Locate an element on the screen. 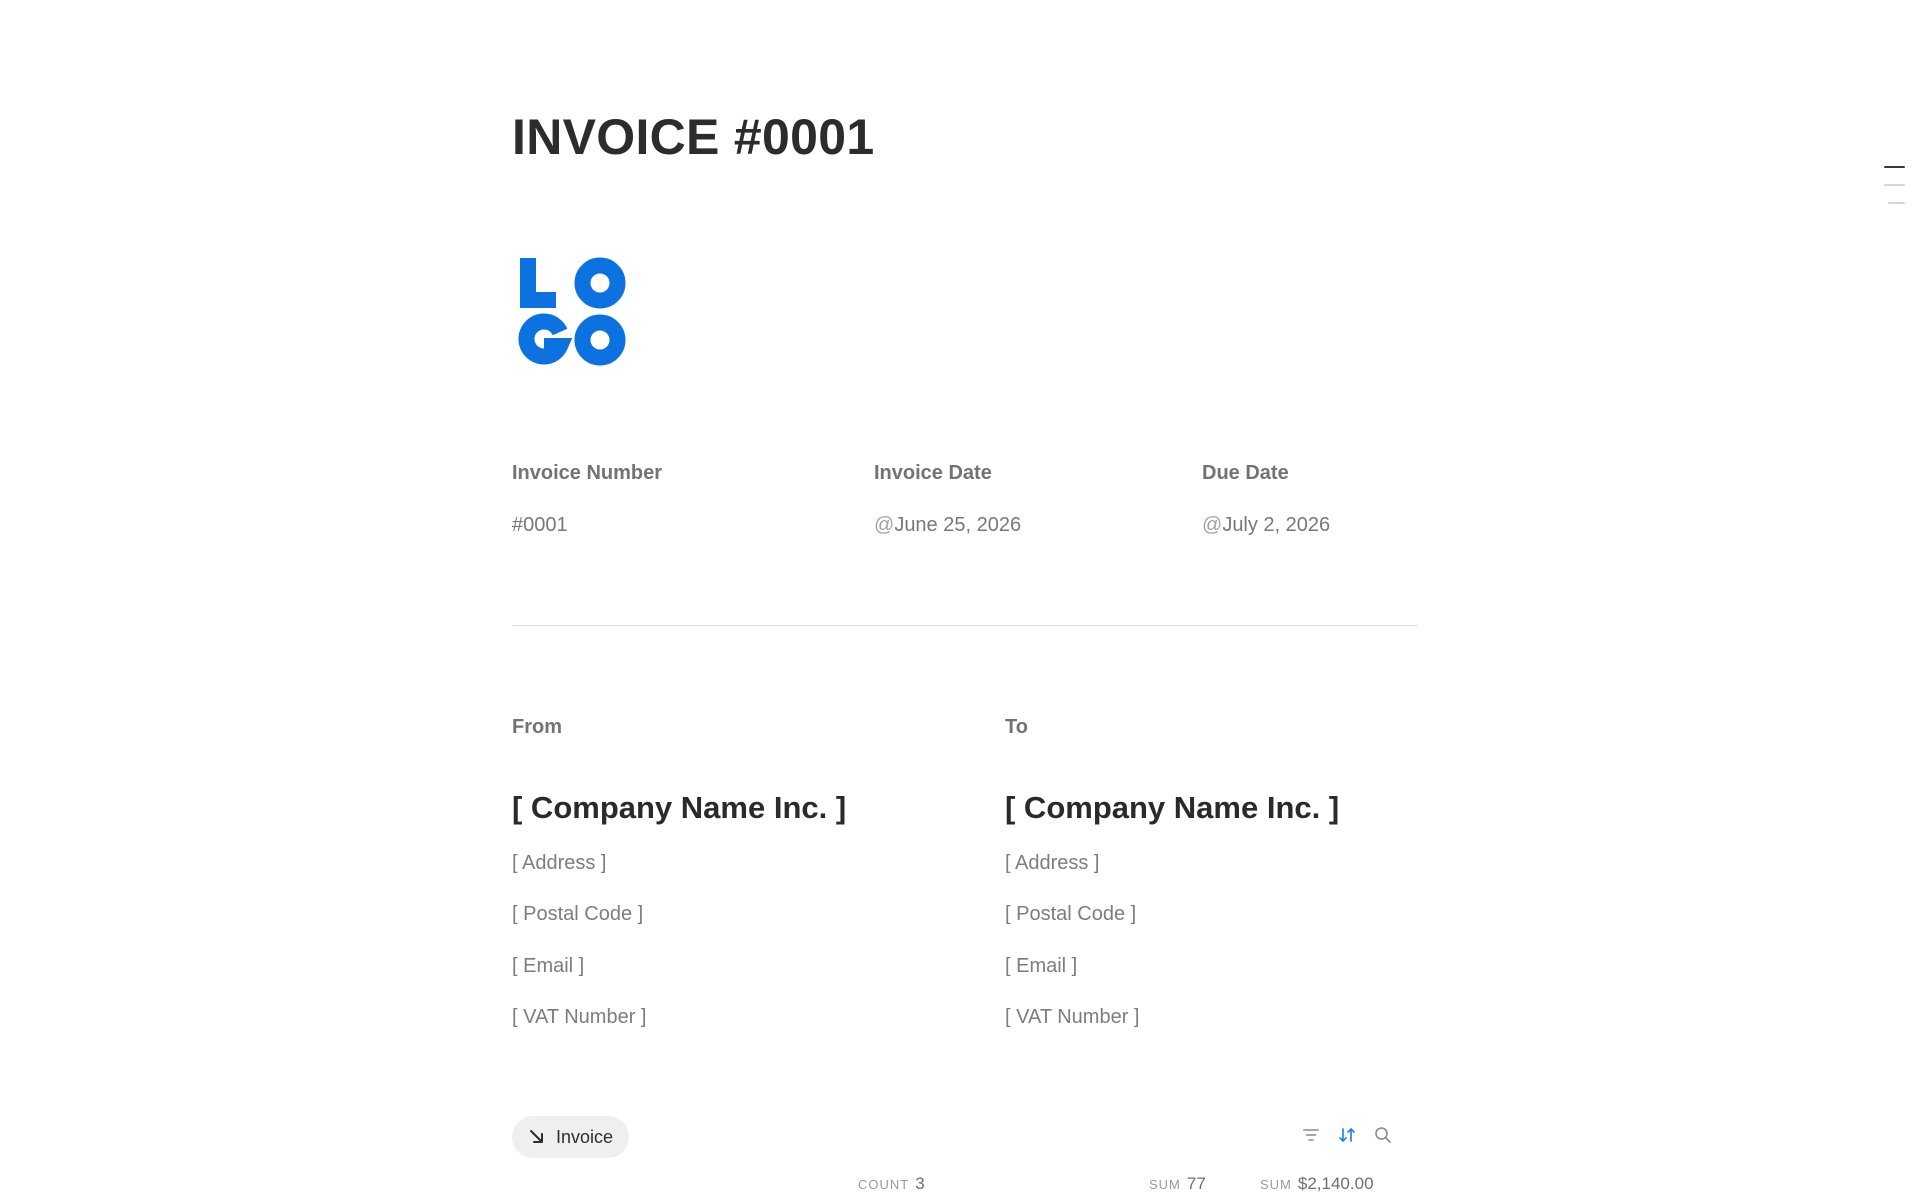 The height and width of the screenshot is (1199, 1920). logo-icon is located at coordinates (572, 311).